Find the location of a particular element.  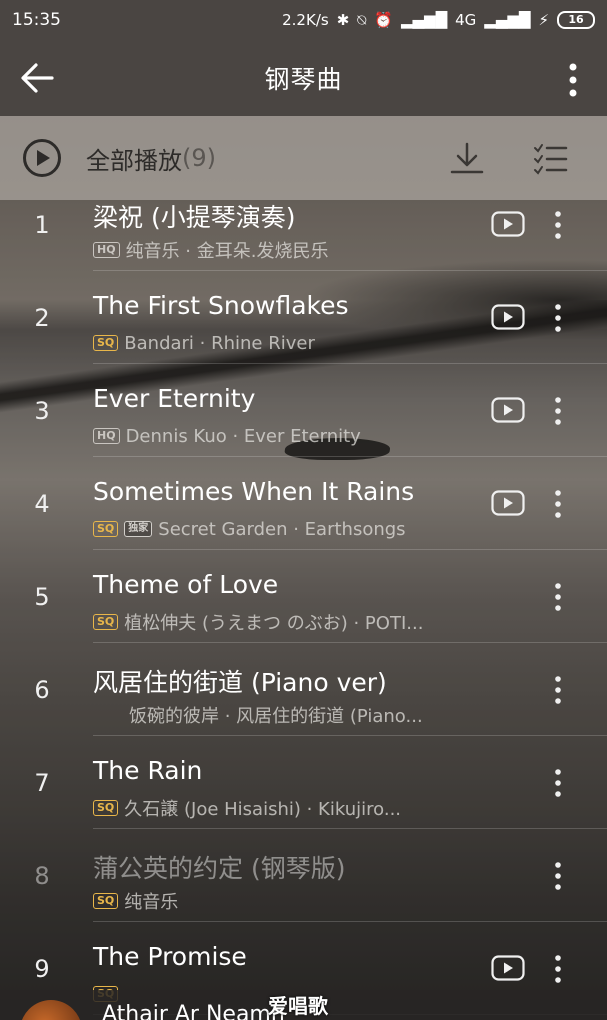

mini-player-title: Athair Ar Neamh is located at coordinates (193, 1011).